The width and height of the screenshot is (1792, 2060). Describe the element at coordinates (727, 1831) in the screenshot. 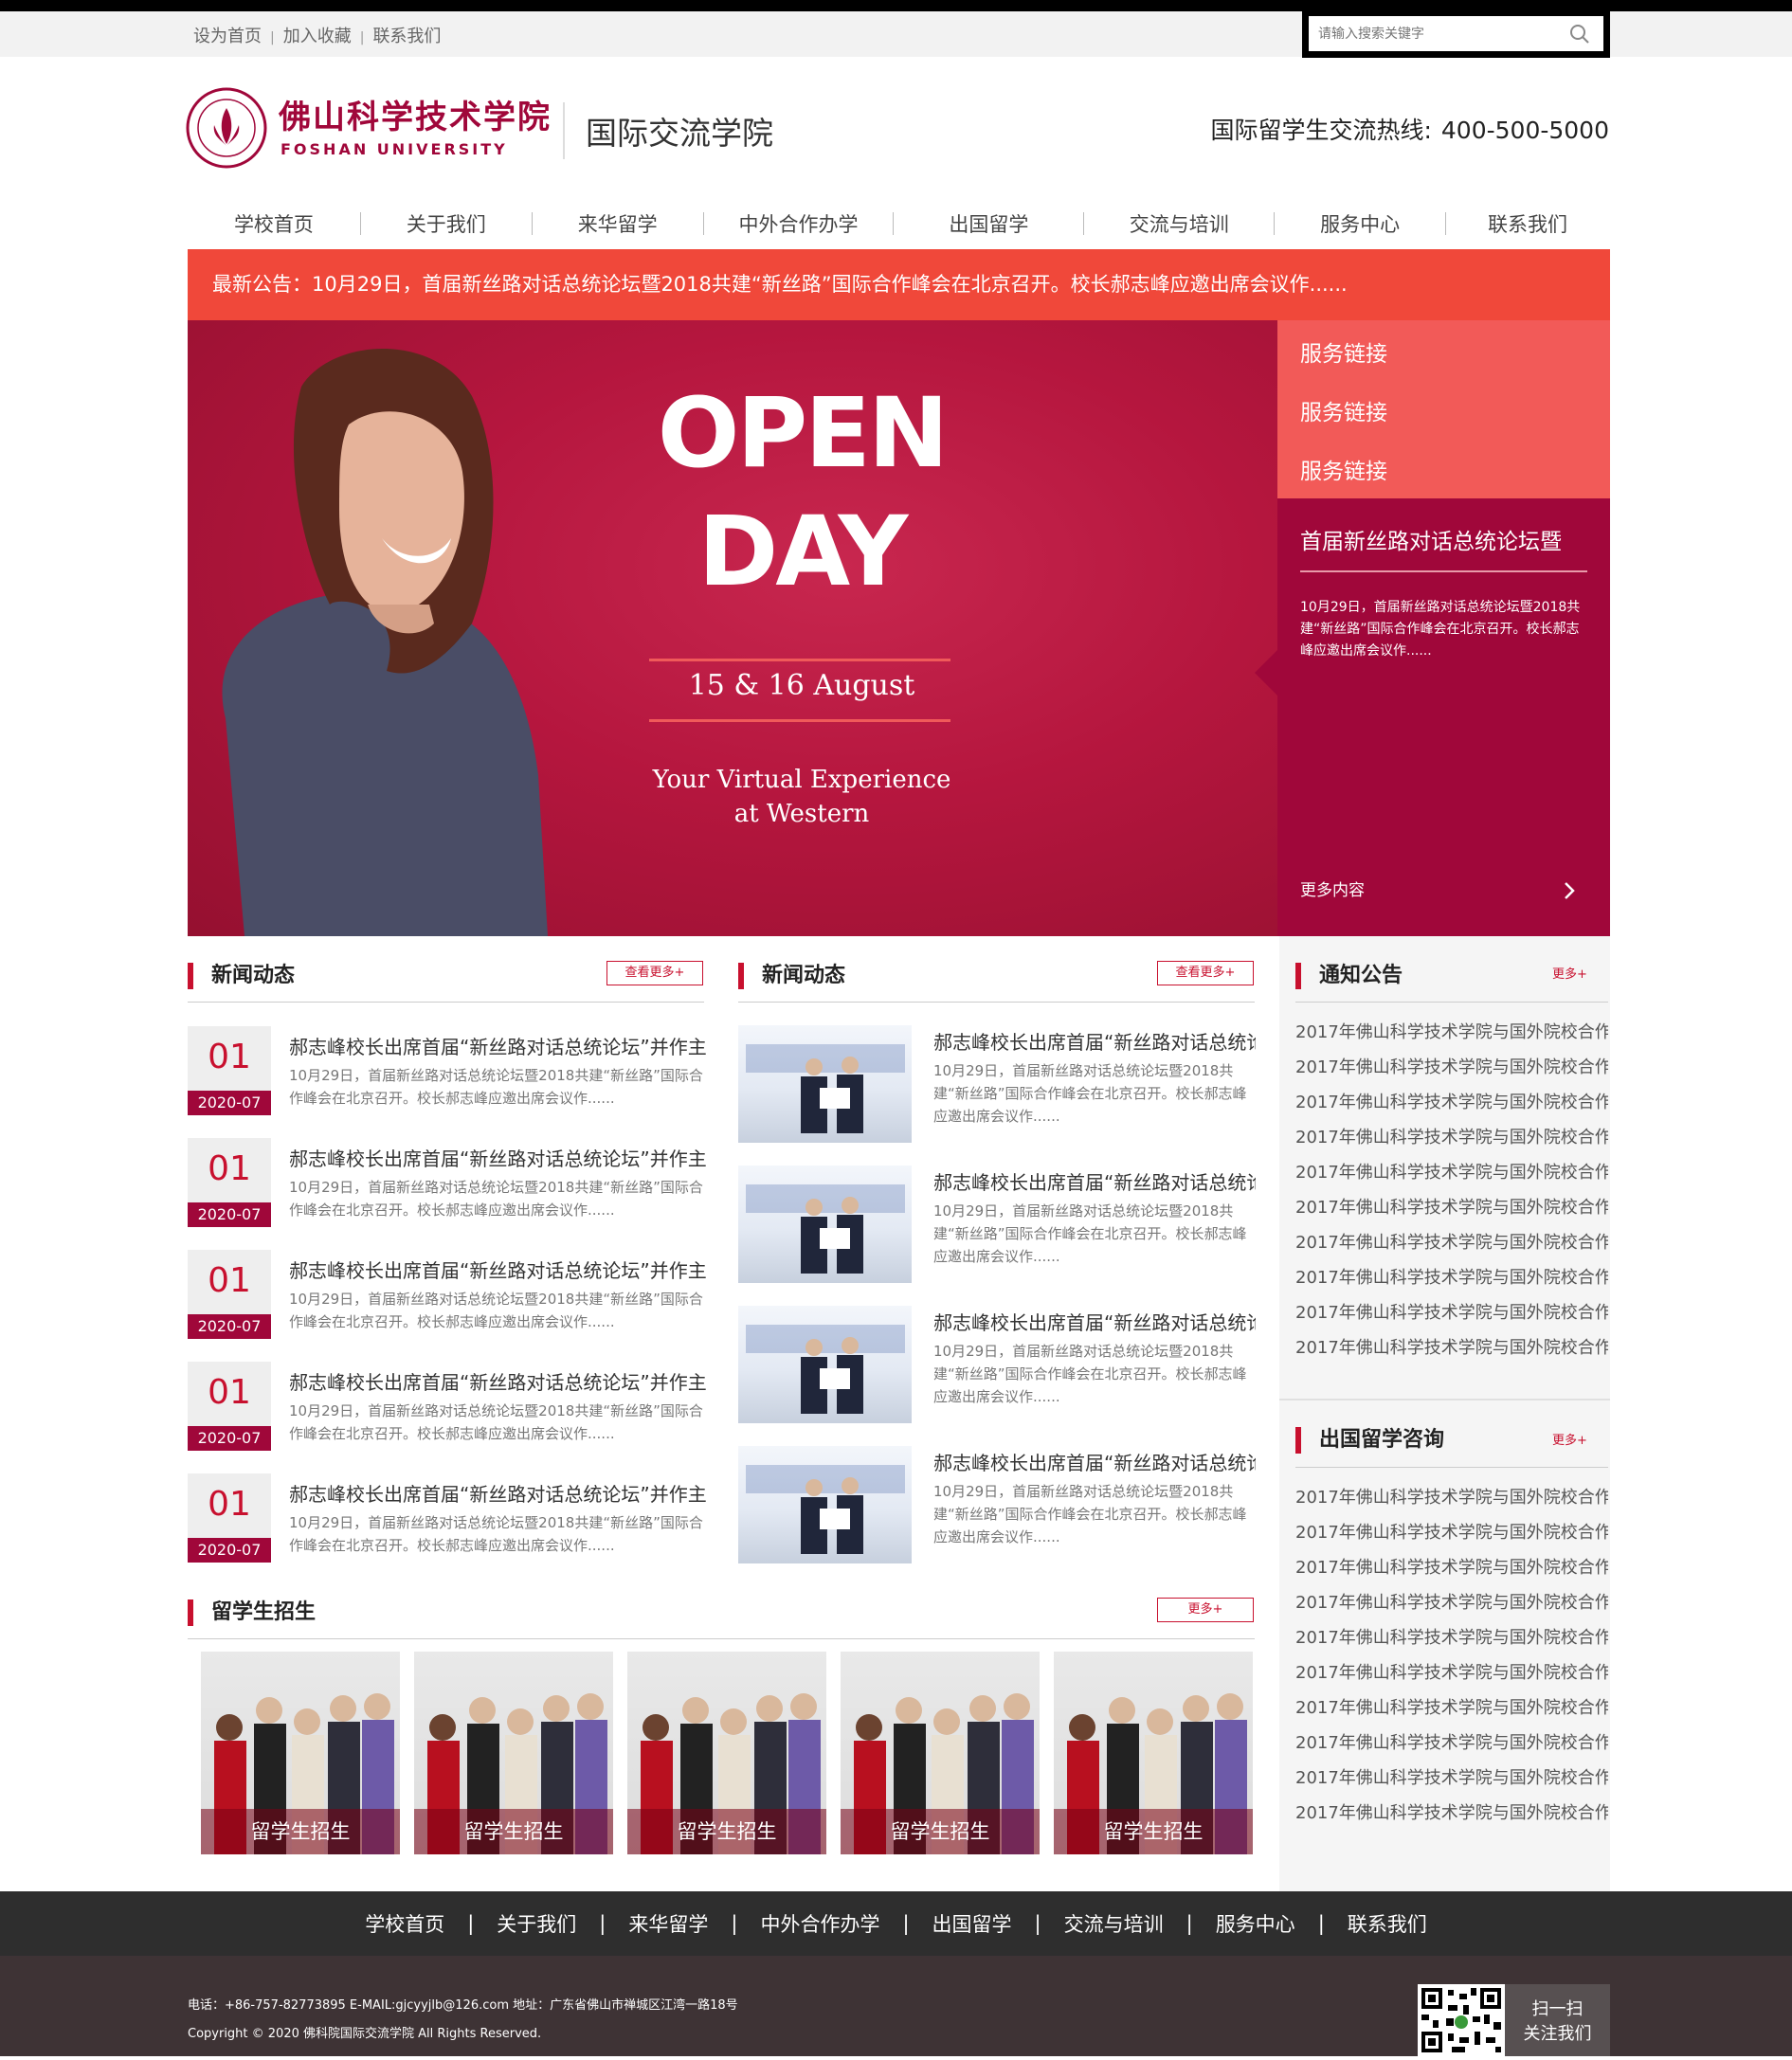

I see `recruit-caption: 留学生招生` at that location.